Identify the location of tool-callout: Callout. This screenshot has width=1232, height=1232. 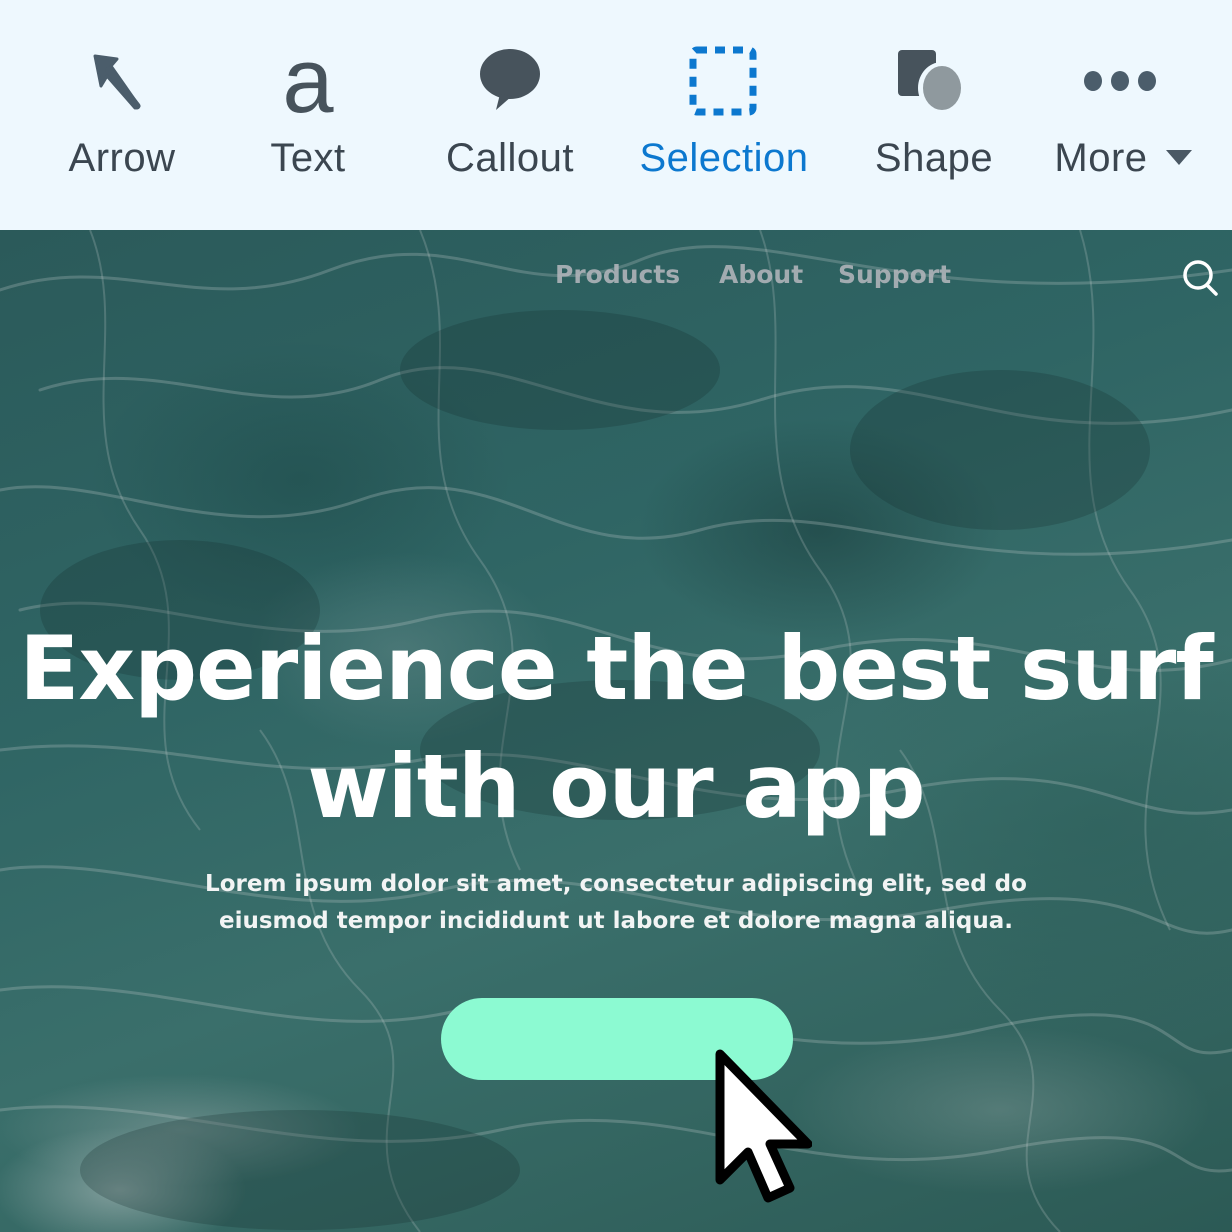
(510, 115).